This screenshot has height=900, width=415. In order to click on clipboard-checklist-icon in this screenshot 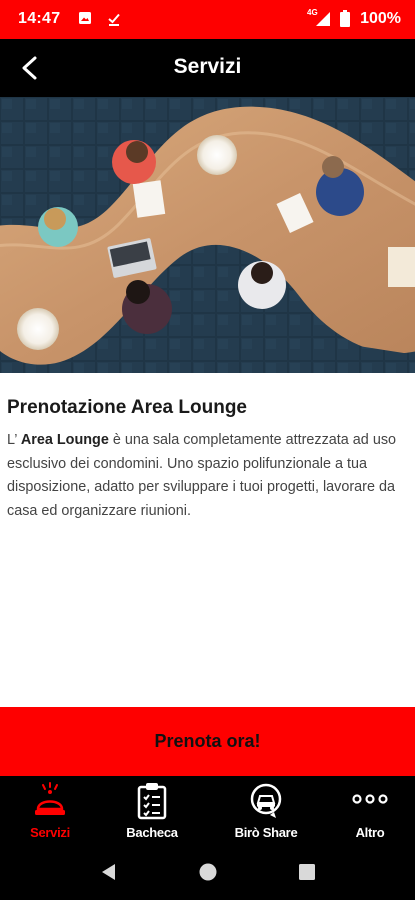, I will do `click(152, 803)`.